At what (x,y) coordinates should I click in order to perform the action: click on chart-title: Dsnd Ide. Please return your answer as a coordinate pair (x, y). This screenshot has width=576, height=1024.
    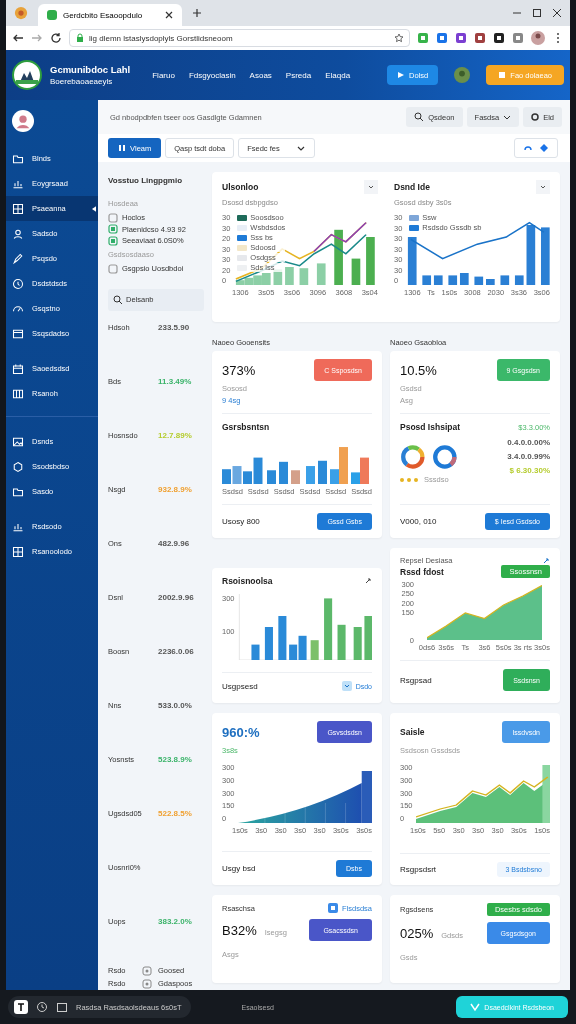
    Looking at the image, I should click on (412, 187).